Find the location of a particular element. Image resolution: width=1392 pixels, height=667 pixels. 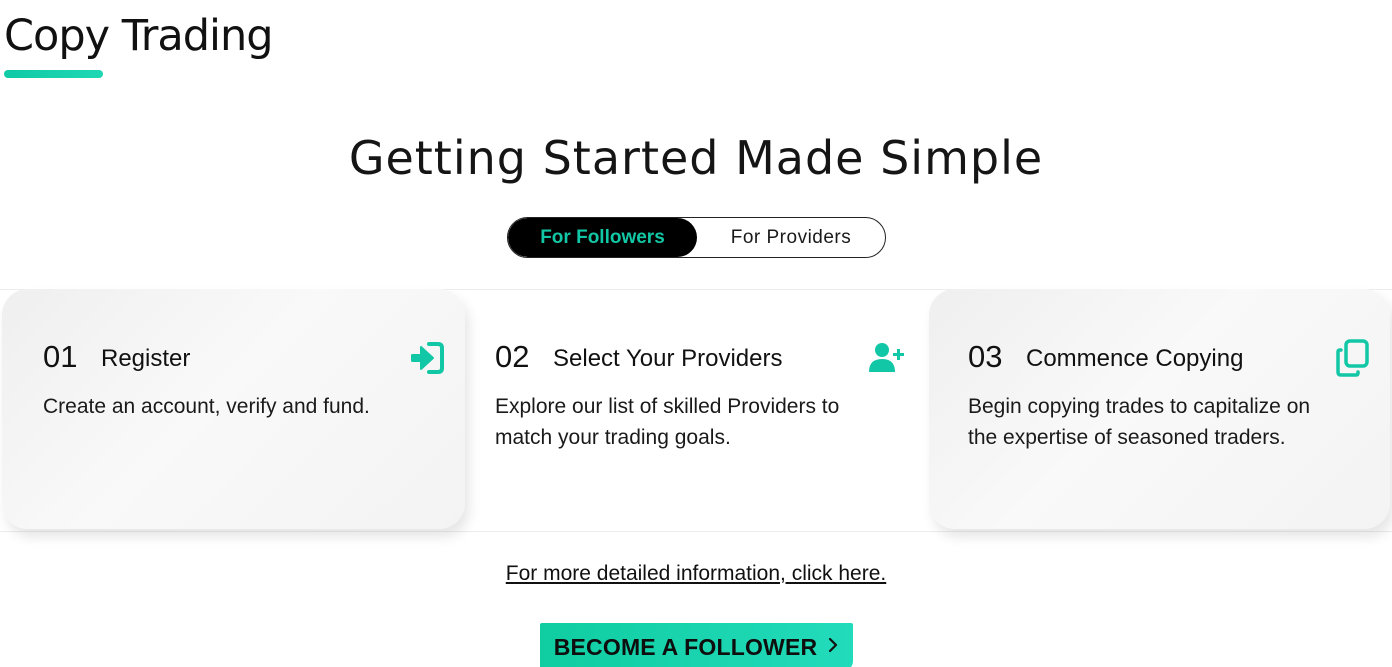

step-number: 03 is located at coordinates (985, 356).